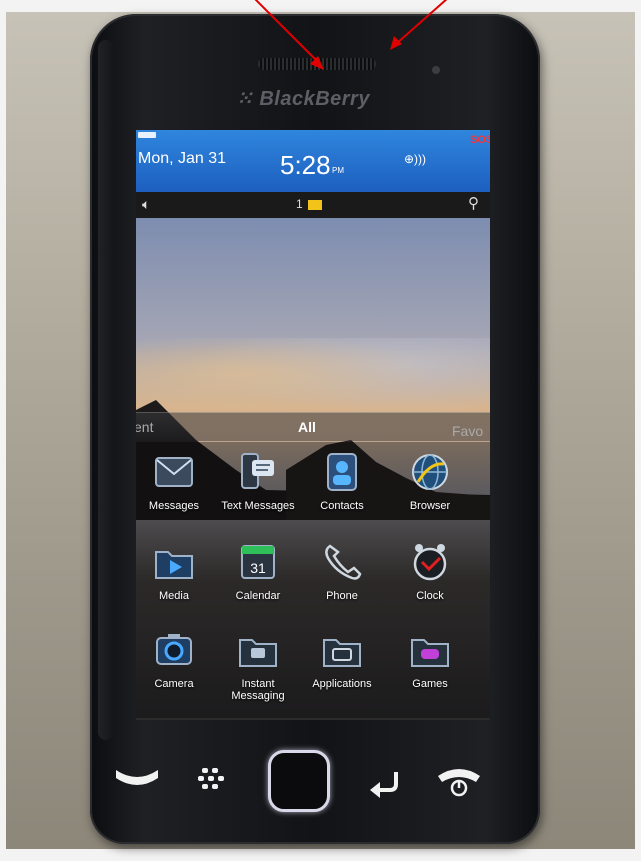 The width and height of the screenshot is (641, 861). Describe the element at coordinates (638, 430) in the screenshot. I see `photo-border-right` at that location.